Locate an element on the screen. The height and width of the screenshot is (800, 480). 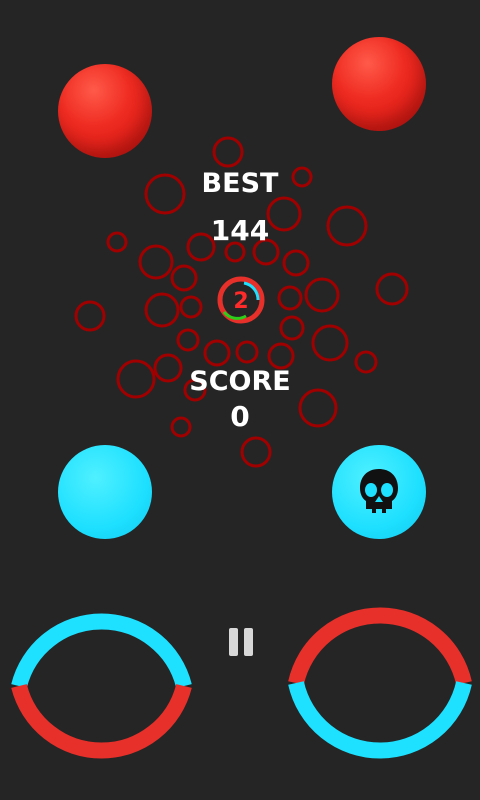
best-value: 144 is located at coordinates (240, 230).